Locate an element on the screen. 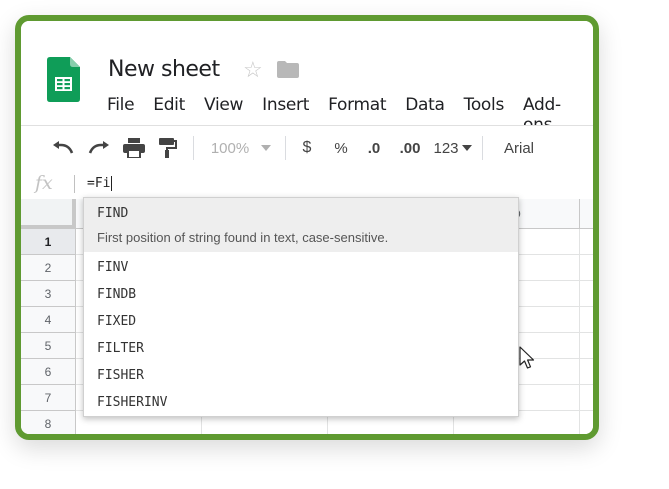  print-icon is located at coordinates (134, 148).